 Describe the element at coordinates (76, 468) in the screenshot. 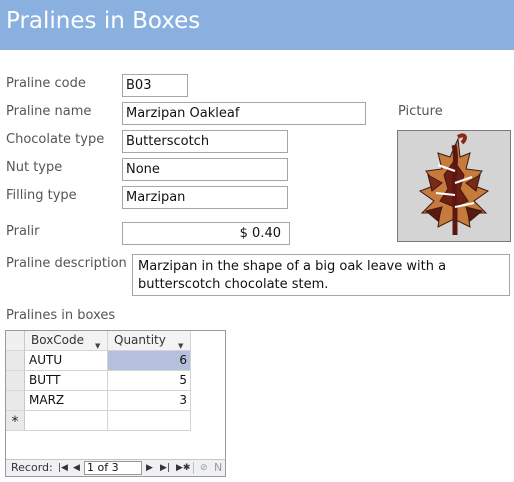

I see `previous-record-icon: ◀` at that location.